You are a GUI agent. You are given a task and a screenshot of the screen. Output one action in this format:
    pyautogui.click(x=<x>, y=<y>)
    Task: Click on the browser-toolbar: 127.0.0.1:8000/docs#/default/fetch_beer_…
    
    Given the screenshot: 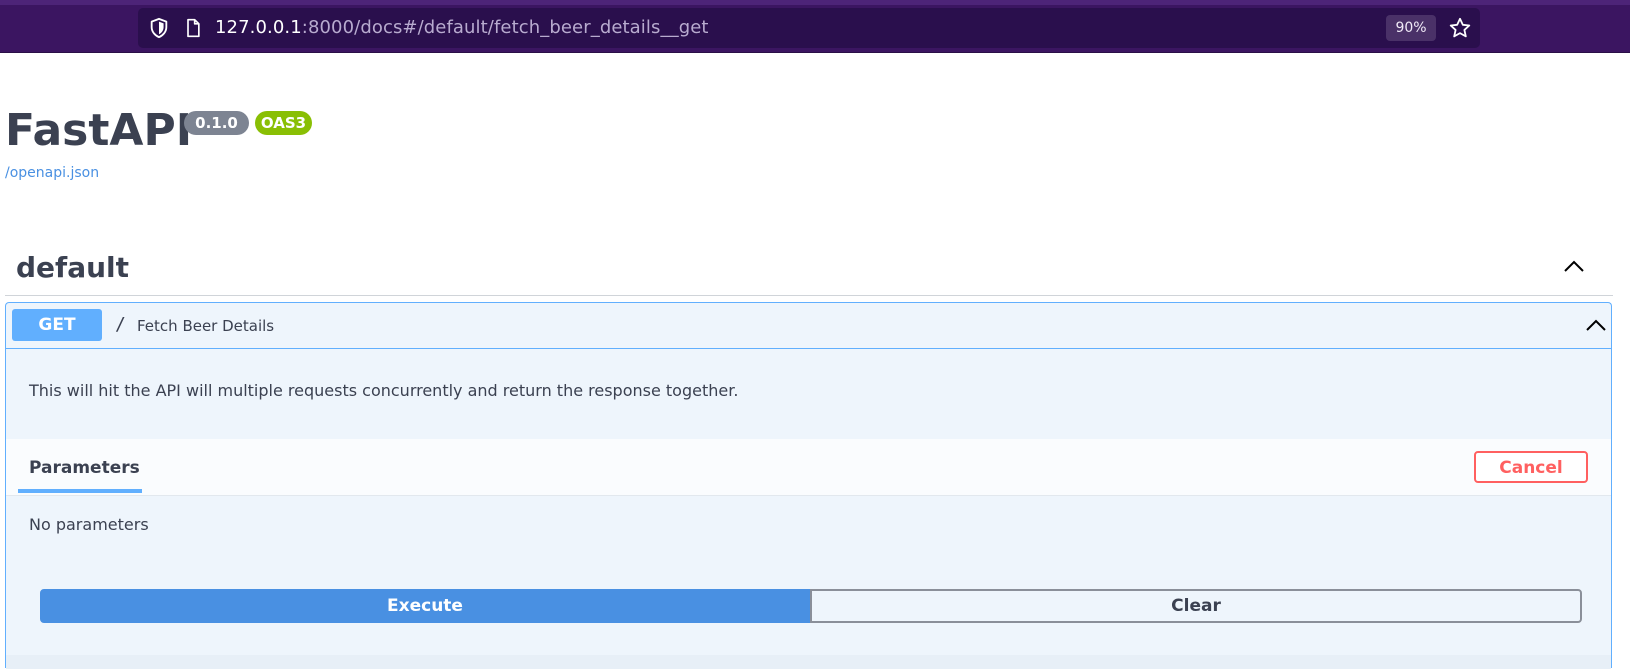 What is the action you would take?
    pyautogui.click(x=815, y=26)
    